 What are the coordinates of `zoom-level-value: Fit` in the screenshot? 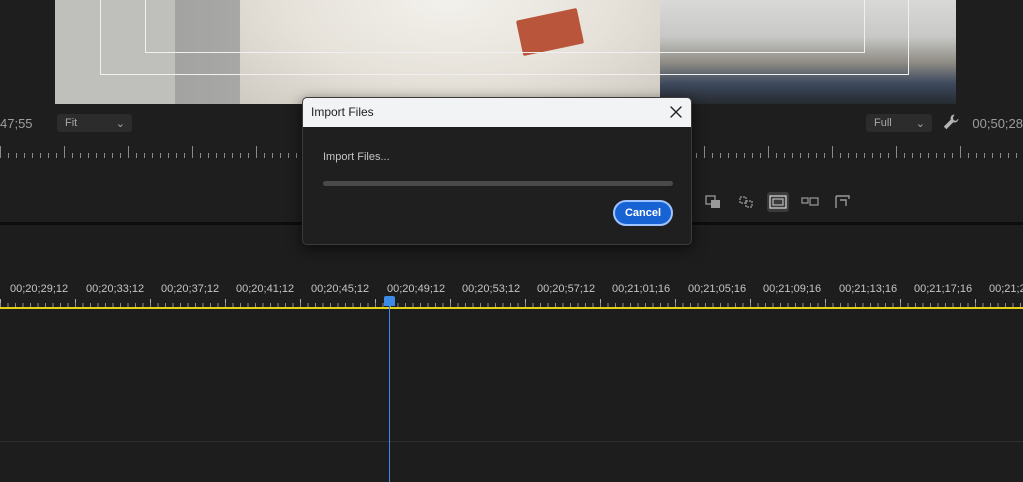 It's located at (71, 123).